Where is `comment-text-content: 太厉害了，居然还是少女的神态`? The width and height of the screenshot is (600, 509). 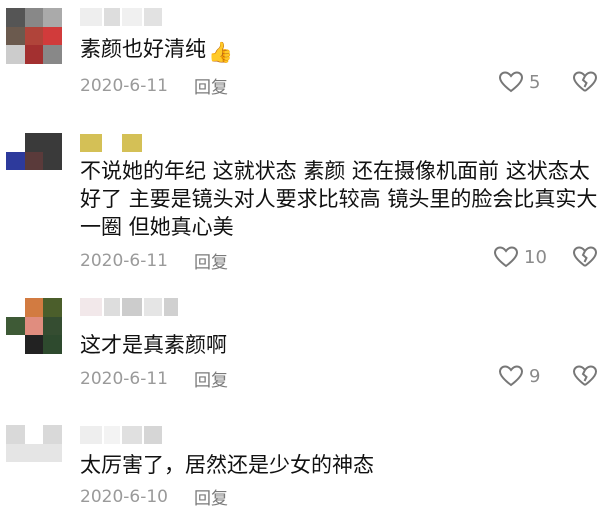
comment-text-content: 太厉害了，居然还是少女的神态 is located at coordinates (227, 465).